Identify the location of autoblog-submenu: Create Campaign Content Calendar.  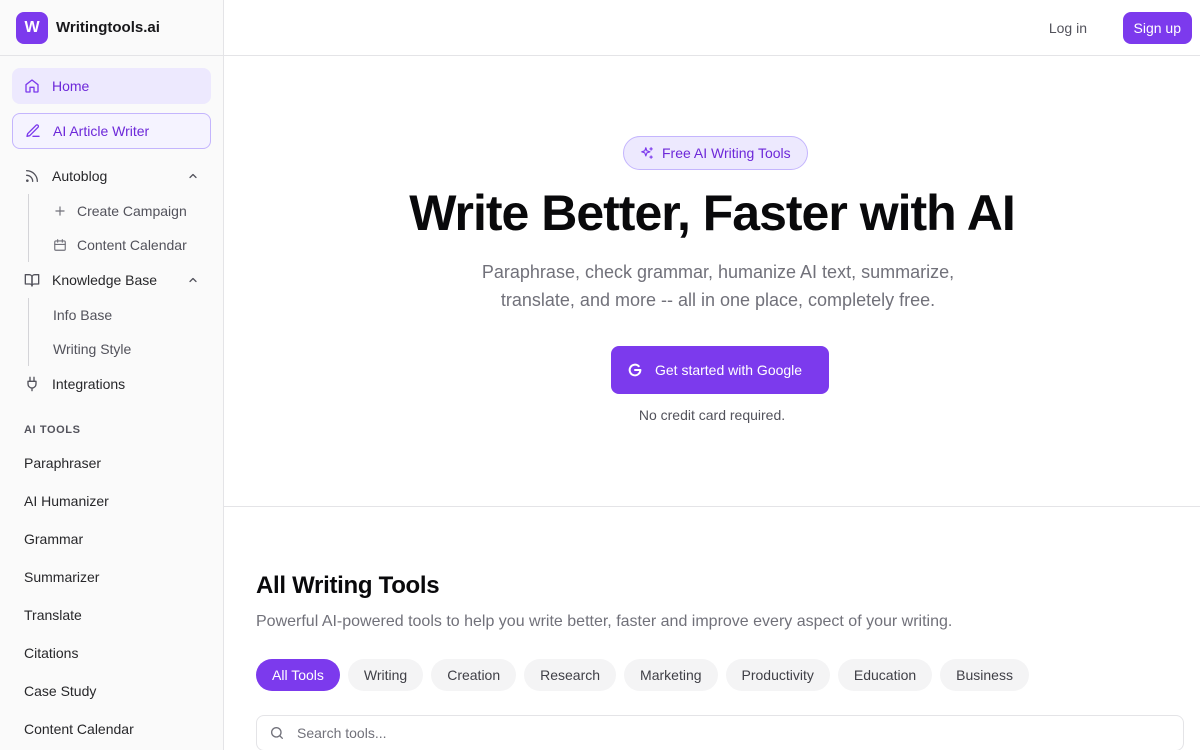
(119, 228).